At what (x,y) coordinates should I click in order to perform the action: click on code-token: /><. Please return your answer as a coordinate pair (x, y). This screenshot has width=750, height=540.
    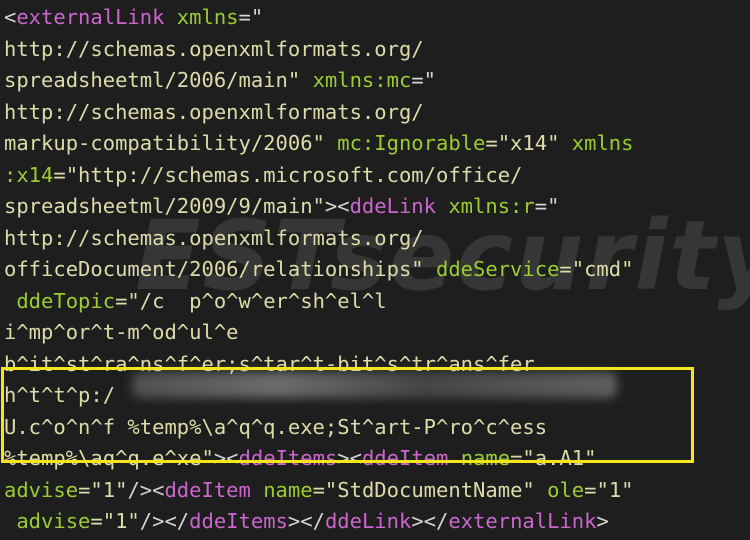
    Looking at the image, I should click on (146, 489).